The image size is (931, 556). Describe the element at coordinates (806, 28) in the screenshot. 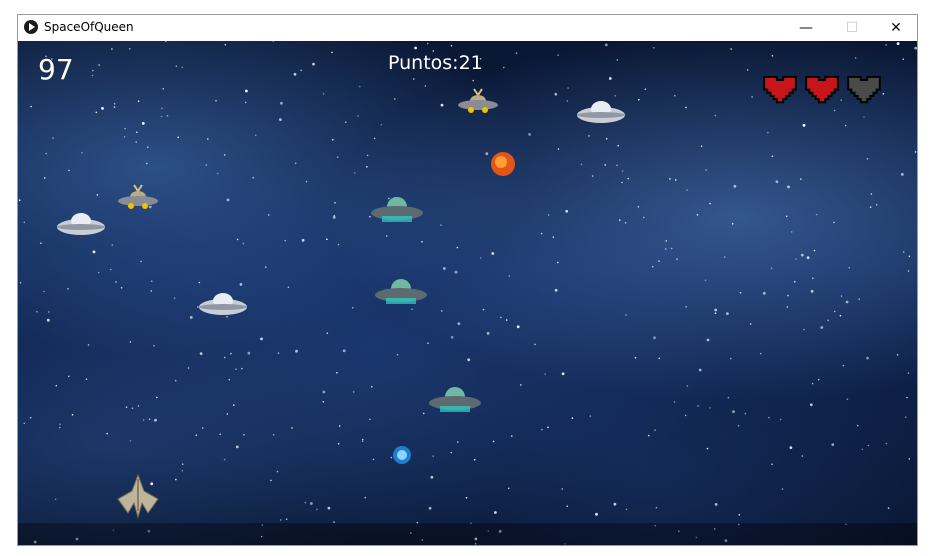

I see `minimize-button: —` at that location.